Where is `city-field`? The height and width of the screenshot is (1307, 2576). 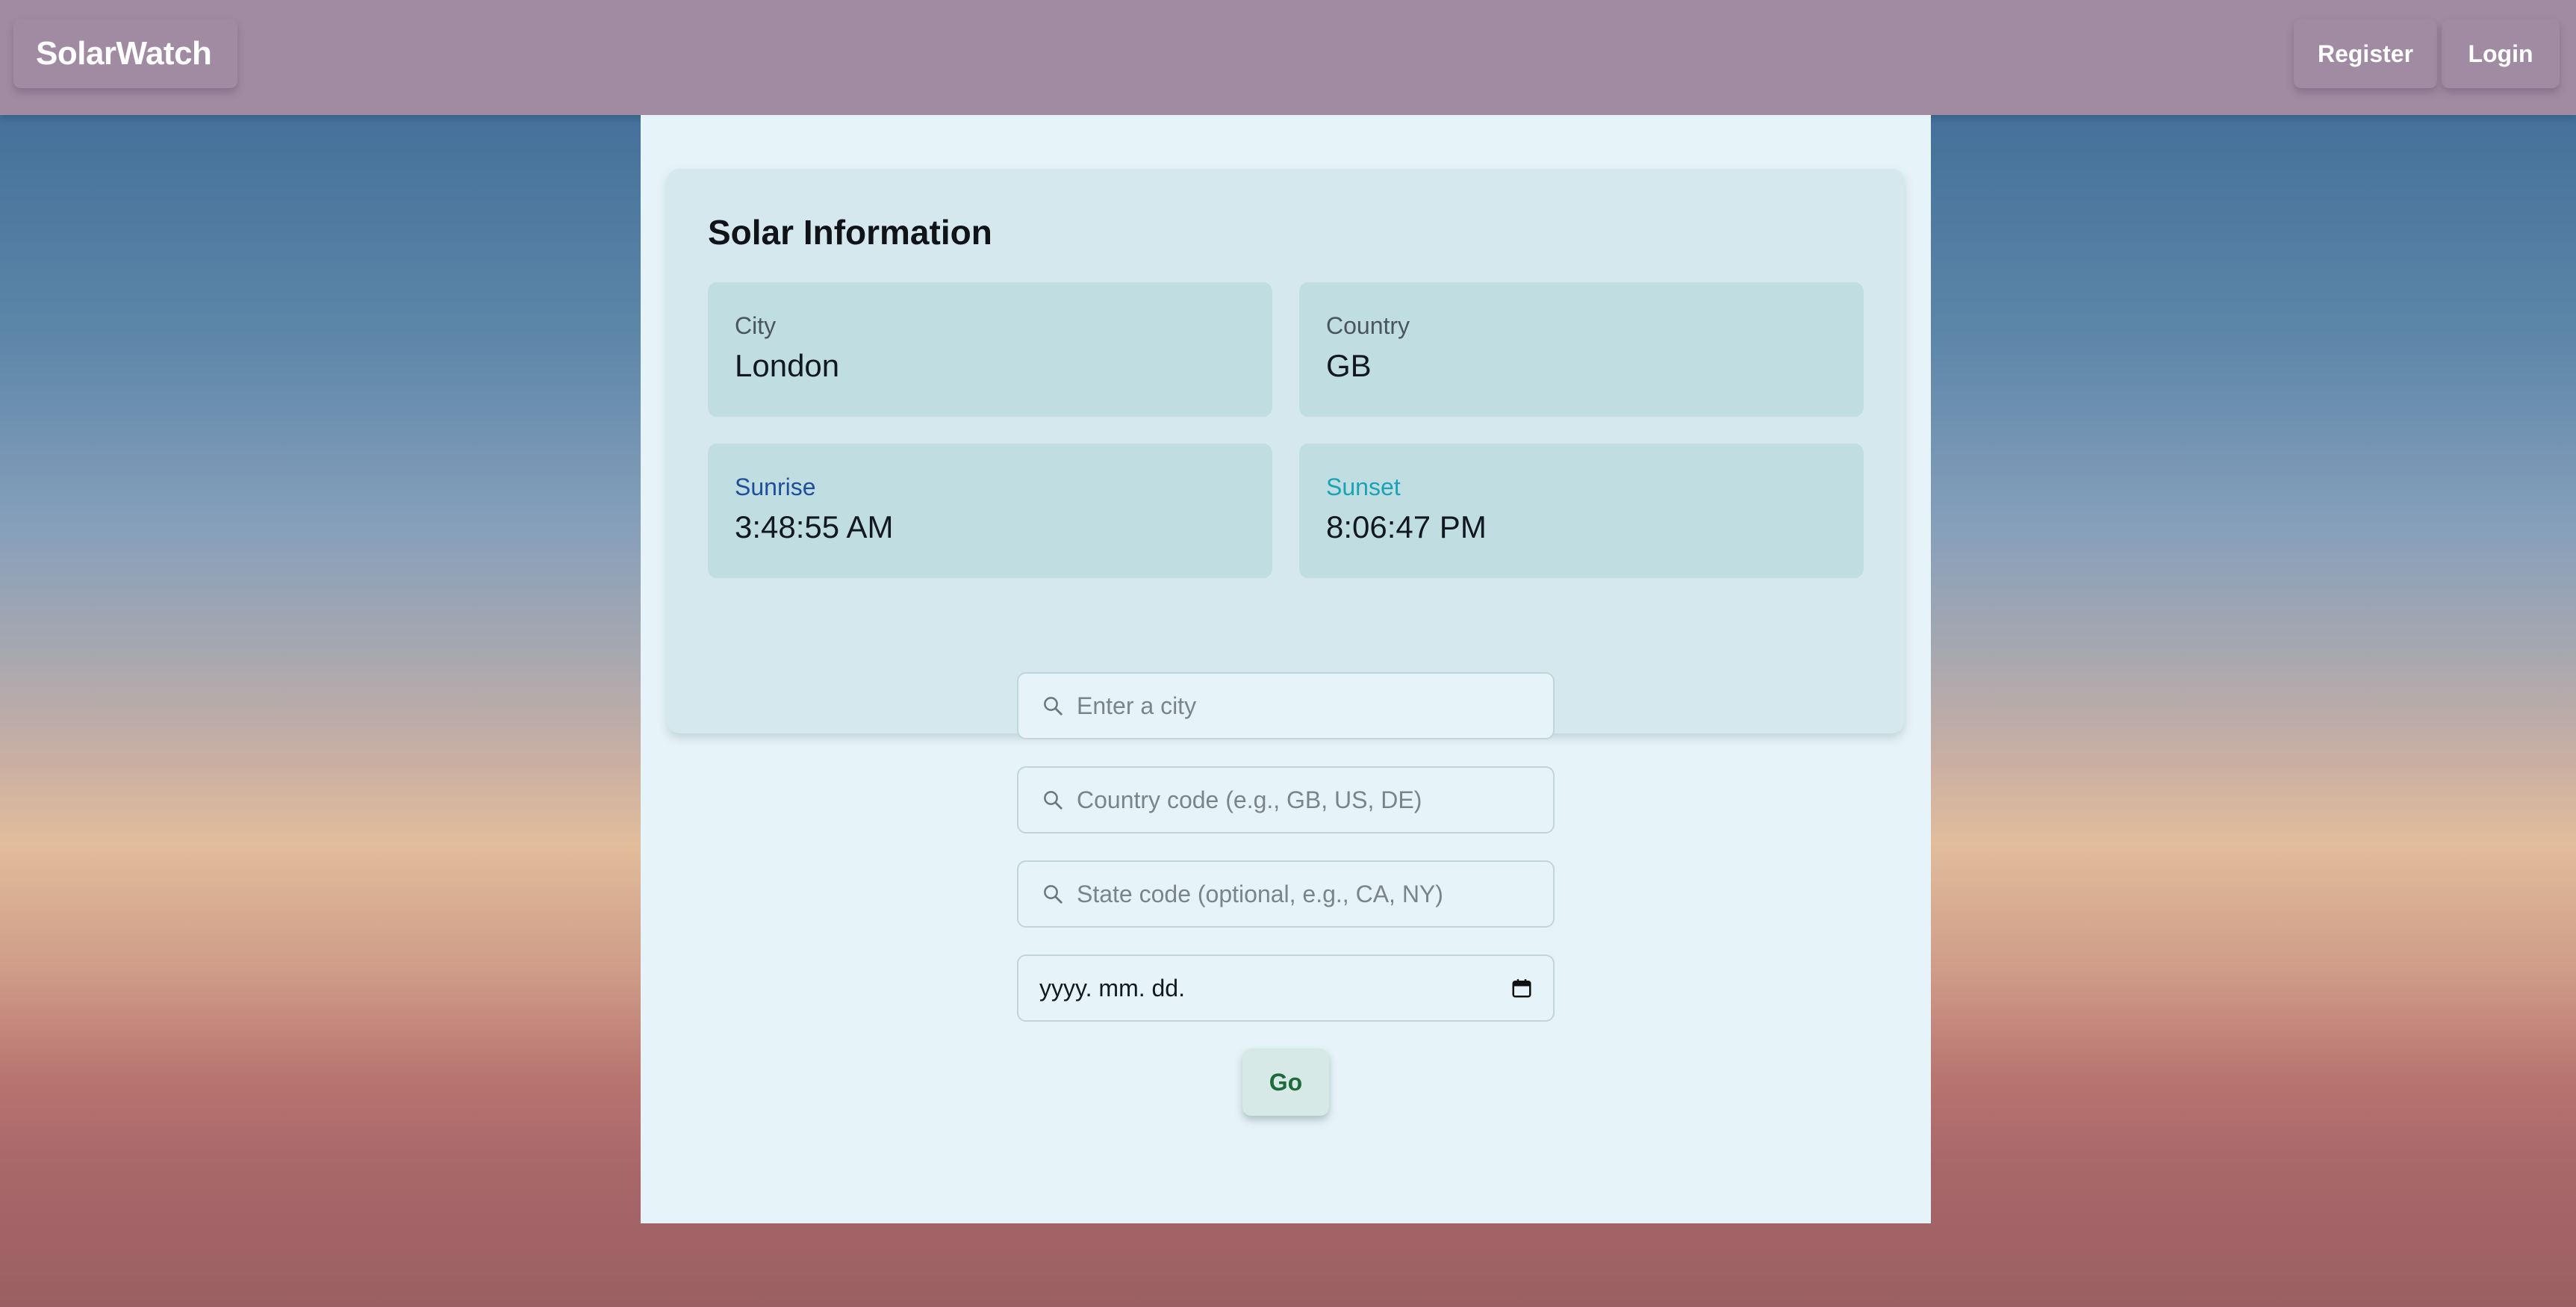
city-field is located at coordinates (1286, 705).